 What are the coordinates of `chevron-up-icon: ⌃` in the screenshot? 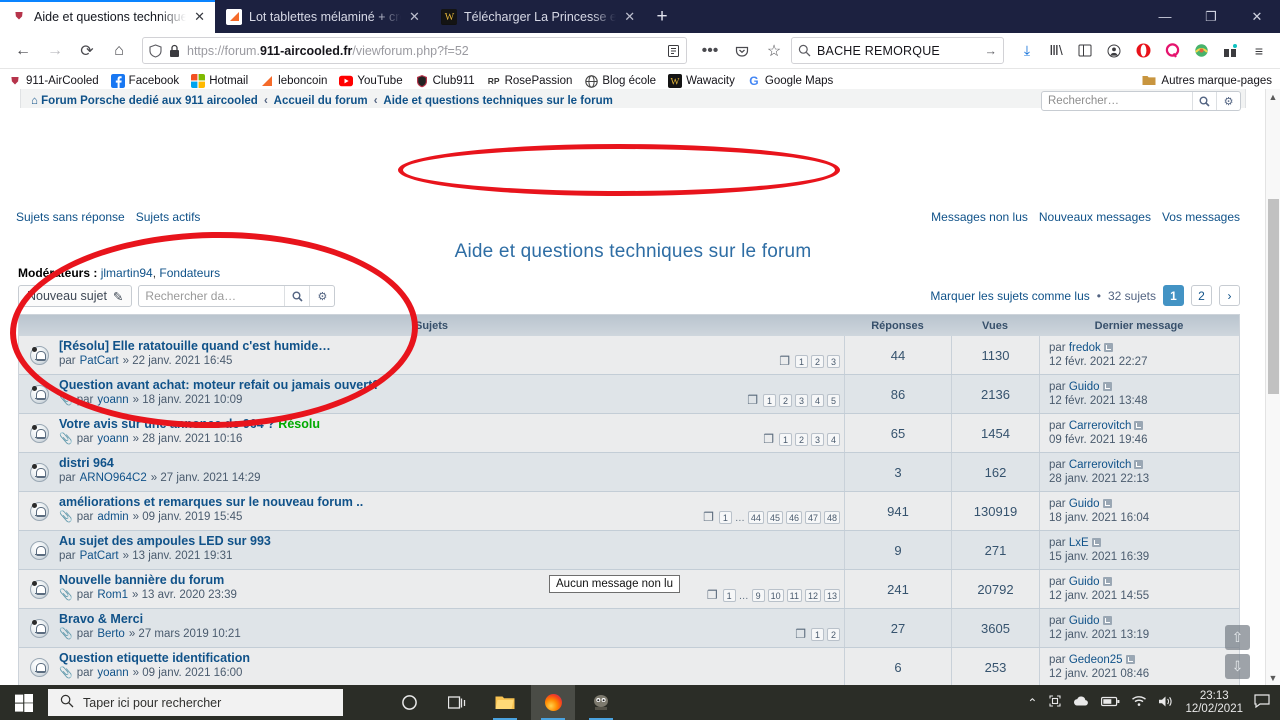 It's located at (1032, 703).